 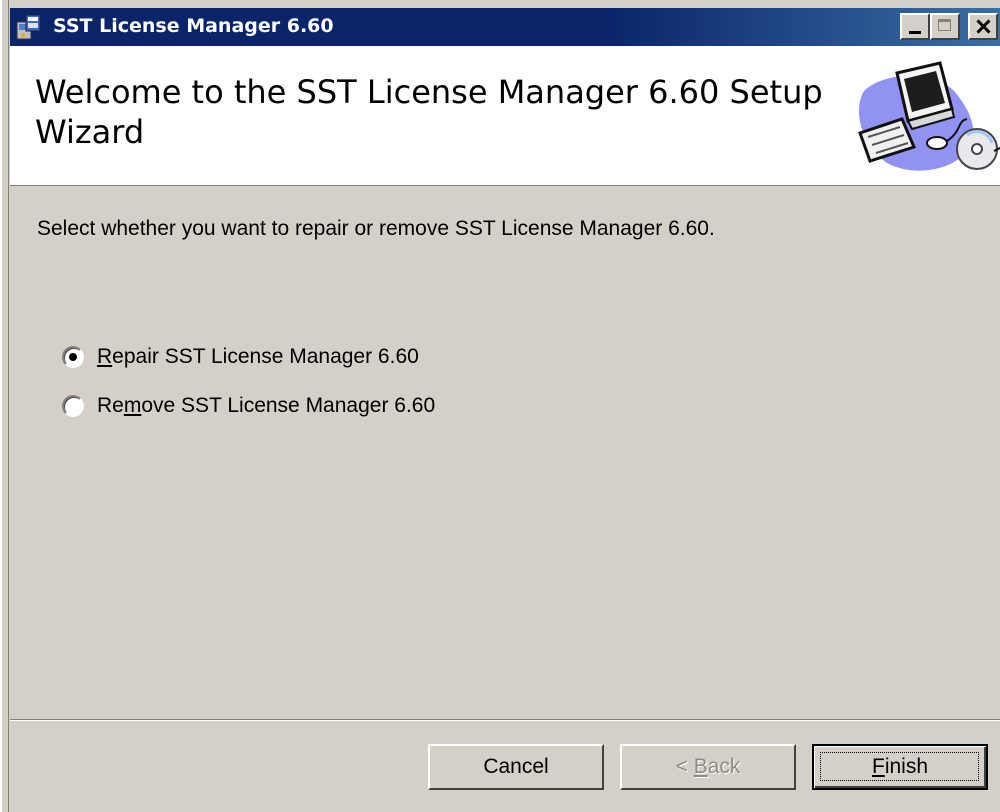 What do you see at coordinates (921, 116) in the screenshot?
I see `computer-cd-icon` at bounding box center [921, 116].